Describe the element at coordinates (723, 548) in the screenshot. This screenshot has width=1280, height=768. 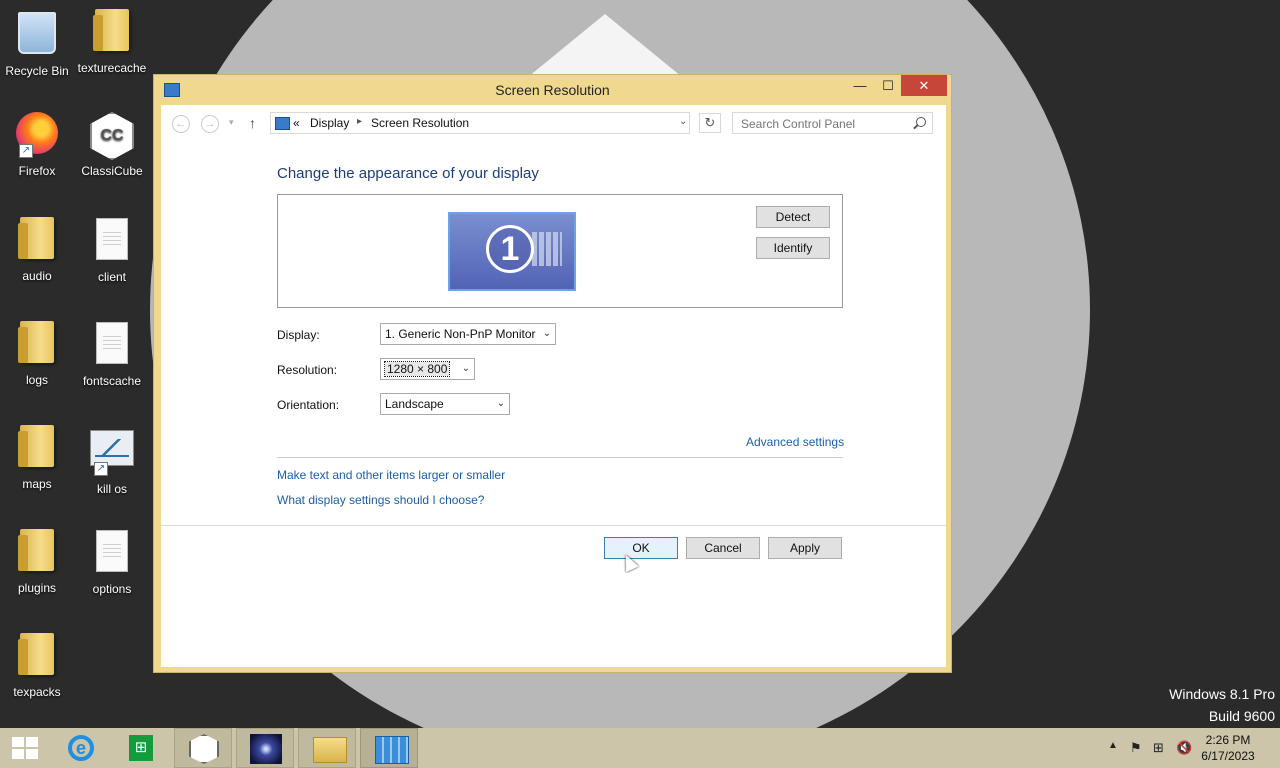
I see `cancel-button: Cancel` at that location.